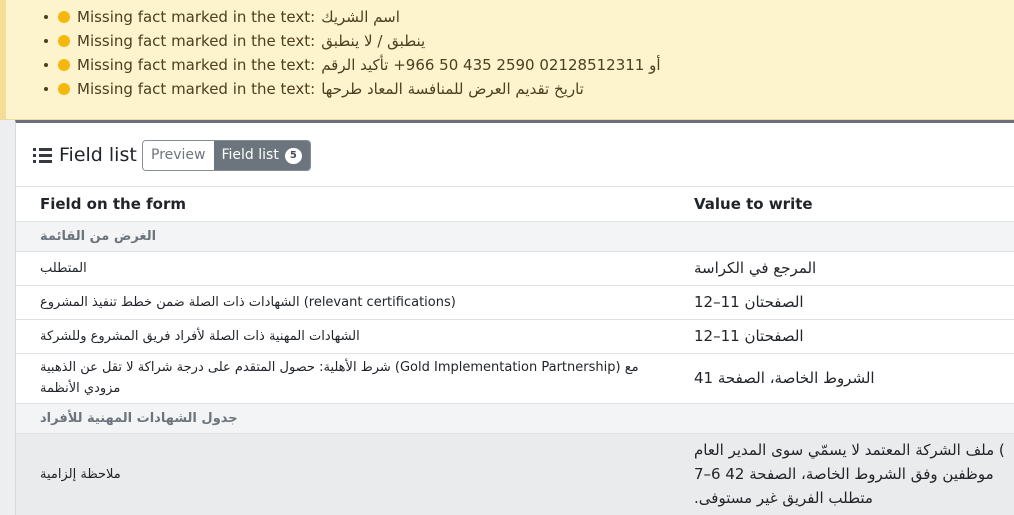 The height and width of the screenshot is (515, 1014). Describe the element at coordinates (43, 156) in the screenshot. I see `list-icon` at that location.